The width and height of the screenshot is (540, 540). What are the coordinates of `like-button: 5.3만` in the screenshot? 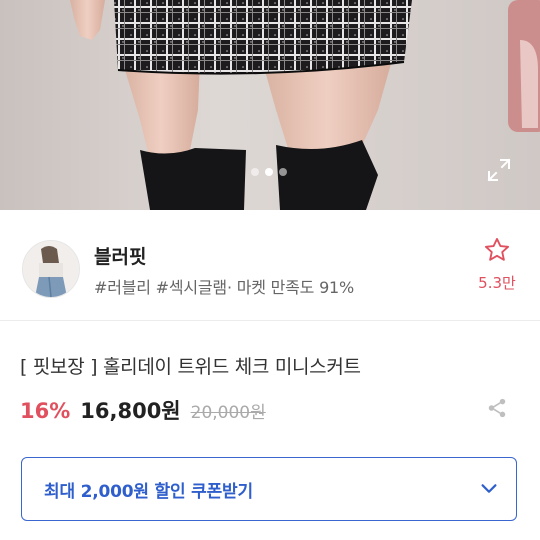 It's located at (497, 264).